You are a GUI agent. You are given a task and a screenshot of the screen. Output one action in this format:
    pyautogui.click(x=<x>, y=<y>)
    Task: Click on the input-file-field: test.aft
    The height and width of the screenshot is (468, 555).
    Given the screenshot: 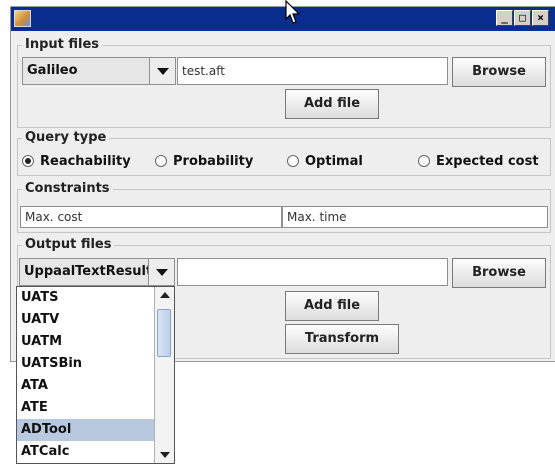 What is the action you would take?
    pyautogui.click(x=312, y=71)
    